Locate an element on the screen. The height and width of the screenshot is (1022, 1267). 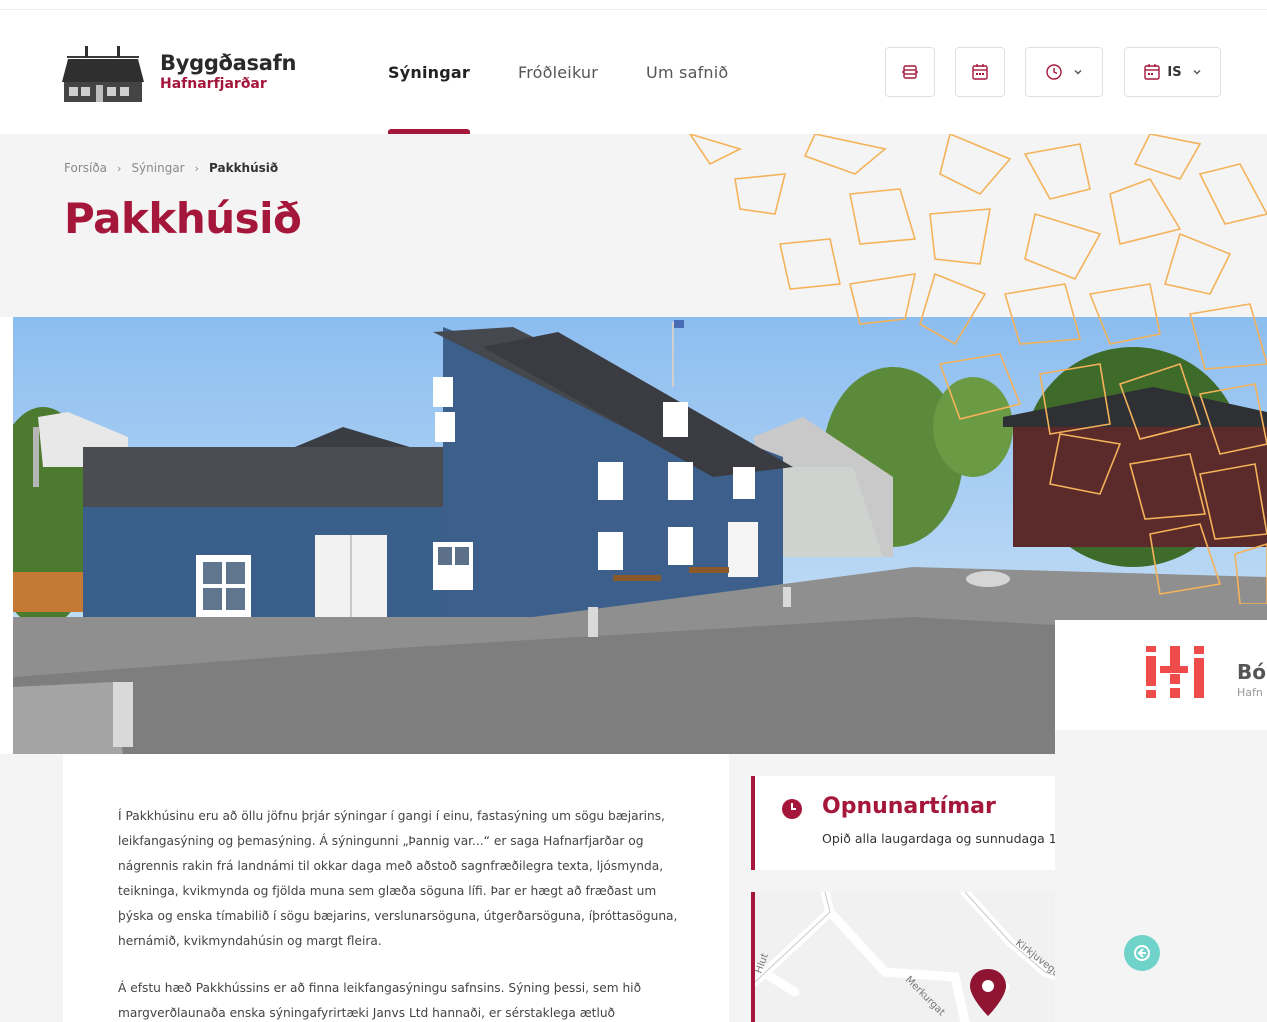
nav-item-syningar: Sýningar is located at coordinates (429, 72).